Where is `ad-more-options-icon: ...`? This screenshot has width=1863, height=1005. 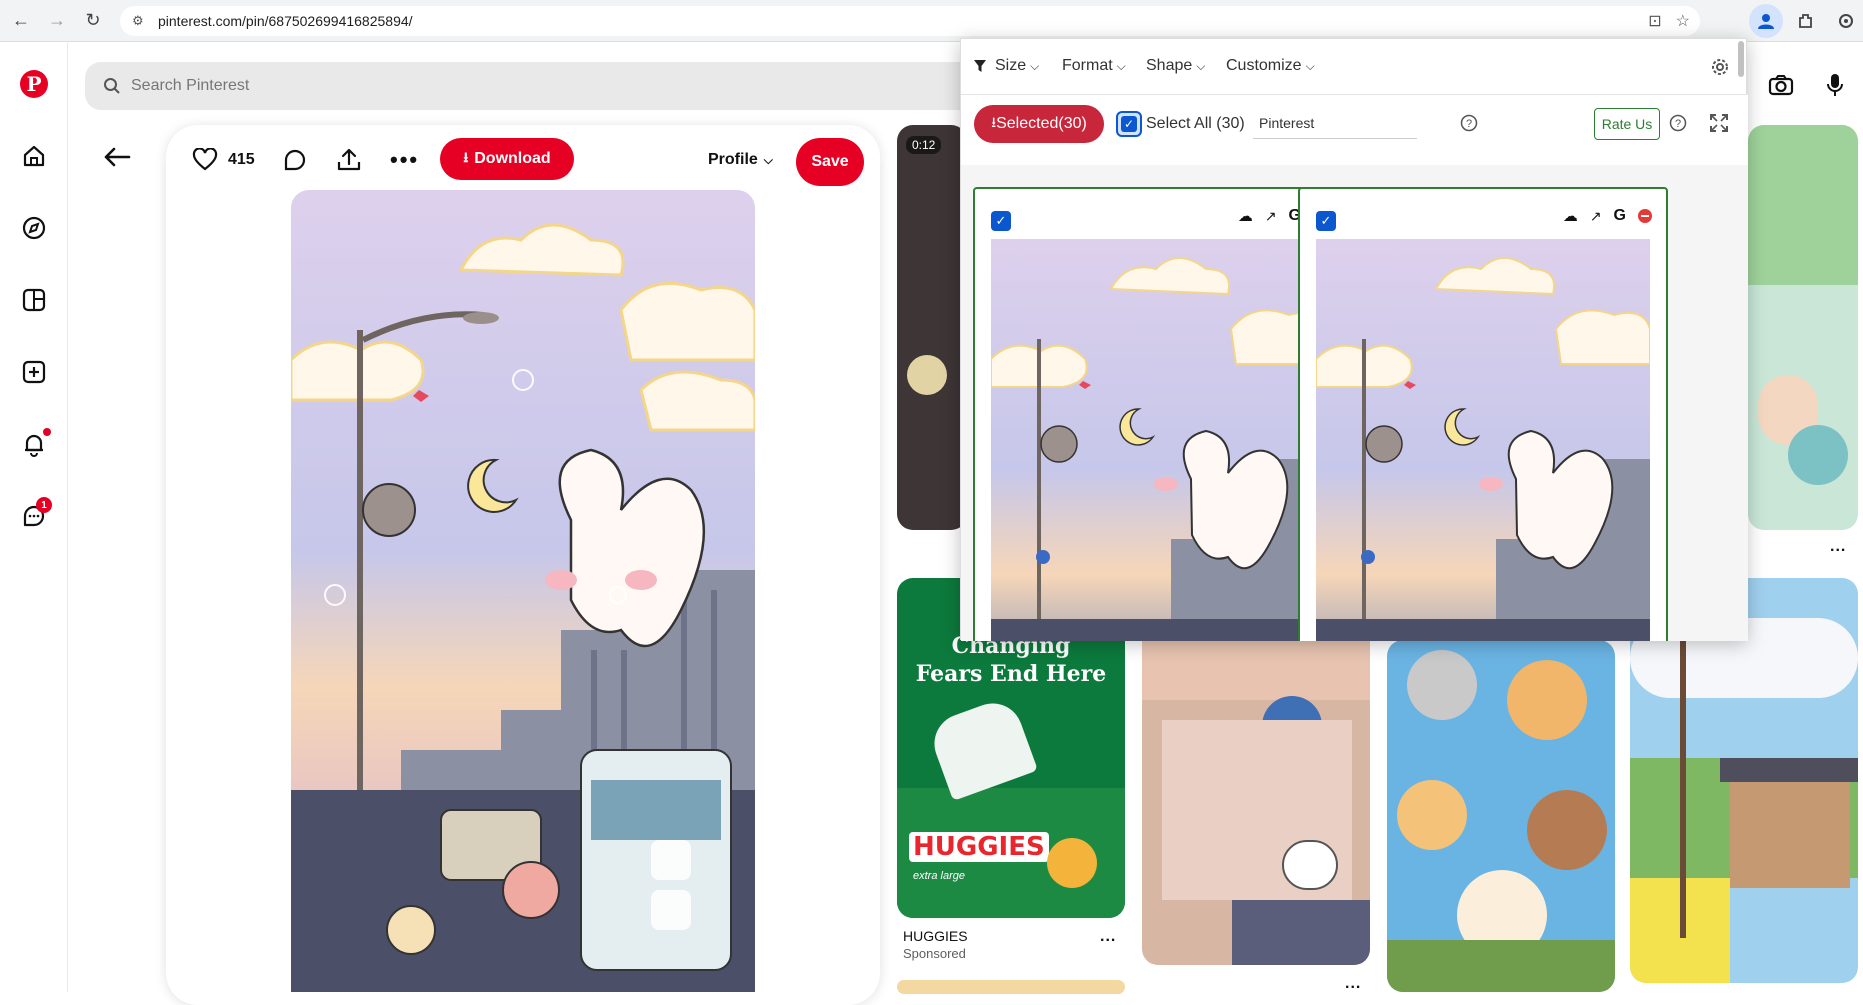 ad-more-options-icon: ... is located at coordinates (1108, 937).